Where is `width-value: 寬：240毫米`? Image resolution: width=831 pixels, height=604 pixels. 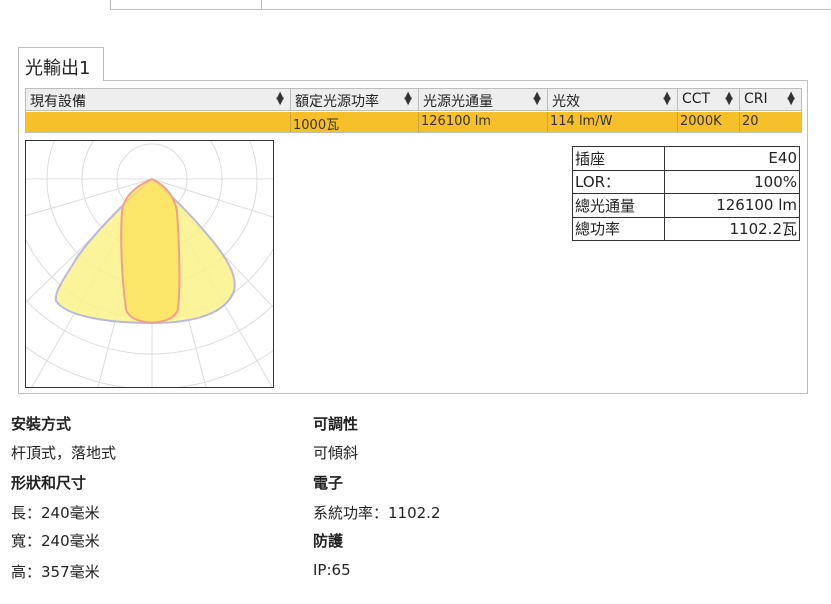 width-value: 寬：240毫米 is located at coordinates (55, 541).